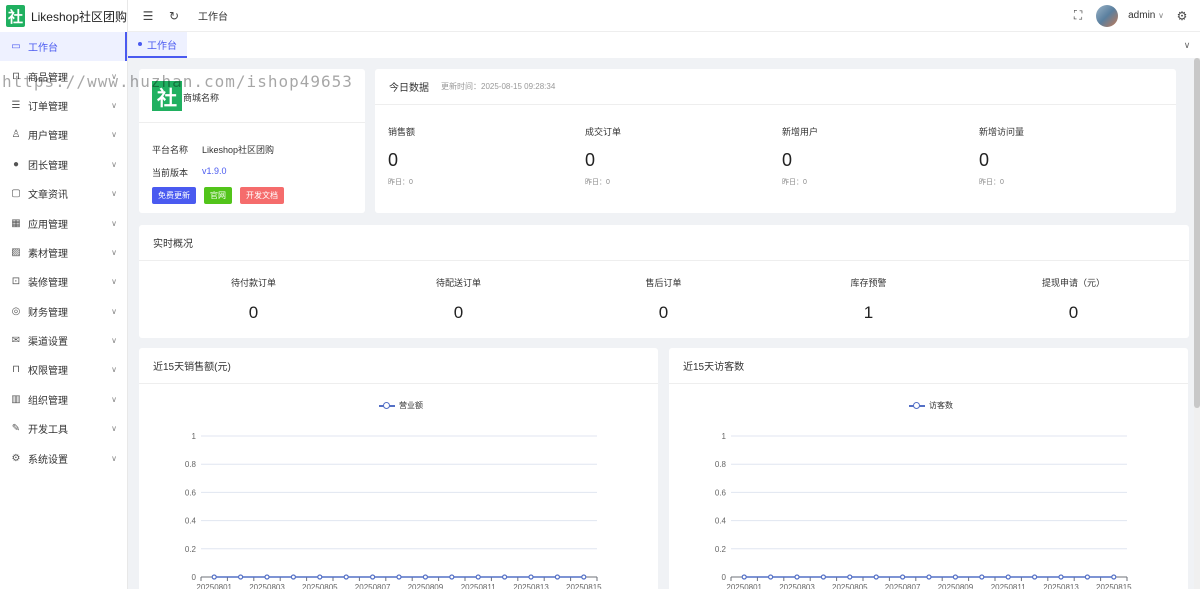  I want to click on sidebar-item-0: ▭ 工作台, so click(63, 47).